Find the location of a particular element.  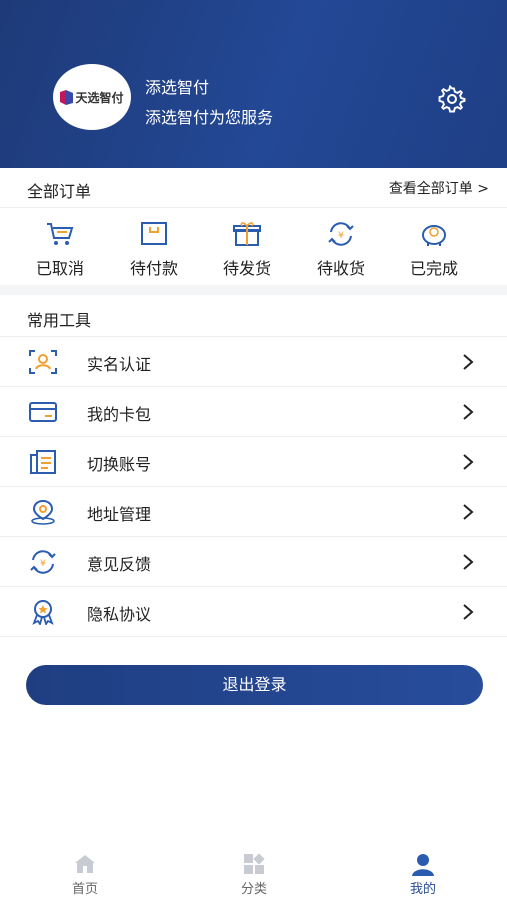

switch-account-icon is located at coordinates (43, 462).